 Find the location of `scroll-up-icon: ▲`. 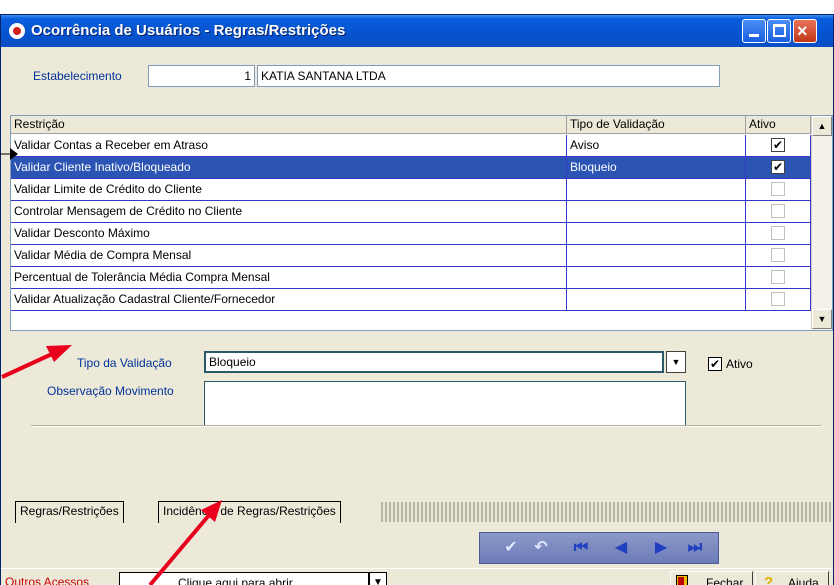

scroll-up-icon: ▲ is located at coordinates (822, 126).